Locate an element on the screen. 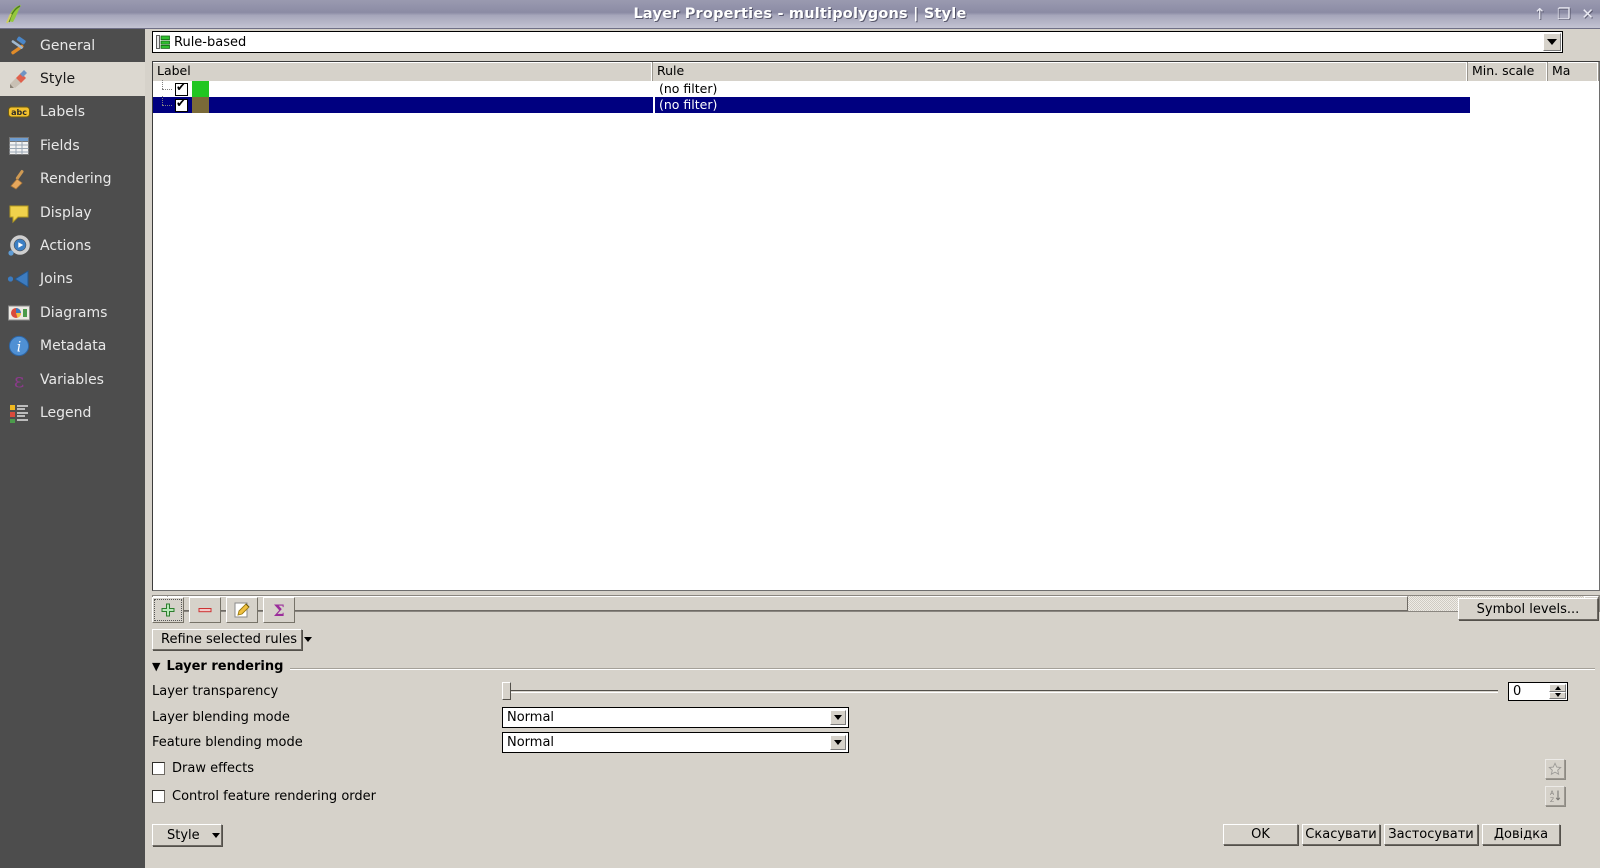 The height and width of the screenshot is (868, 1600). sidebar-item-display: Display is located at coordinates (72, 212).